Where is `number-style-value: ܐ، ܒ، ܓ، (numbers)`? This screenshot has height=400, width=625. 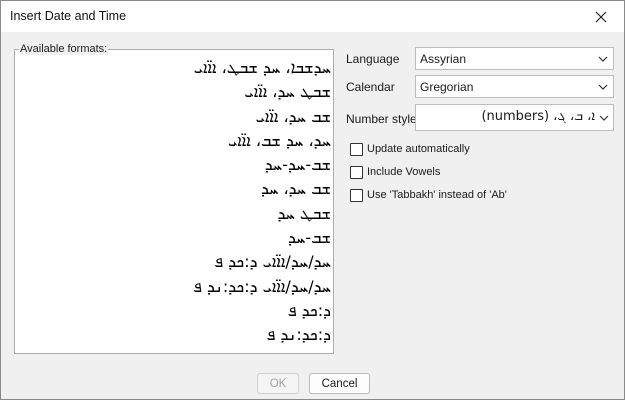
number-style-value: ܐ، ܒ، ܓ، (numbers) is located at coordinates (538, 116).